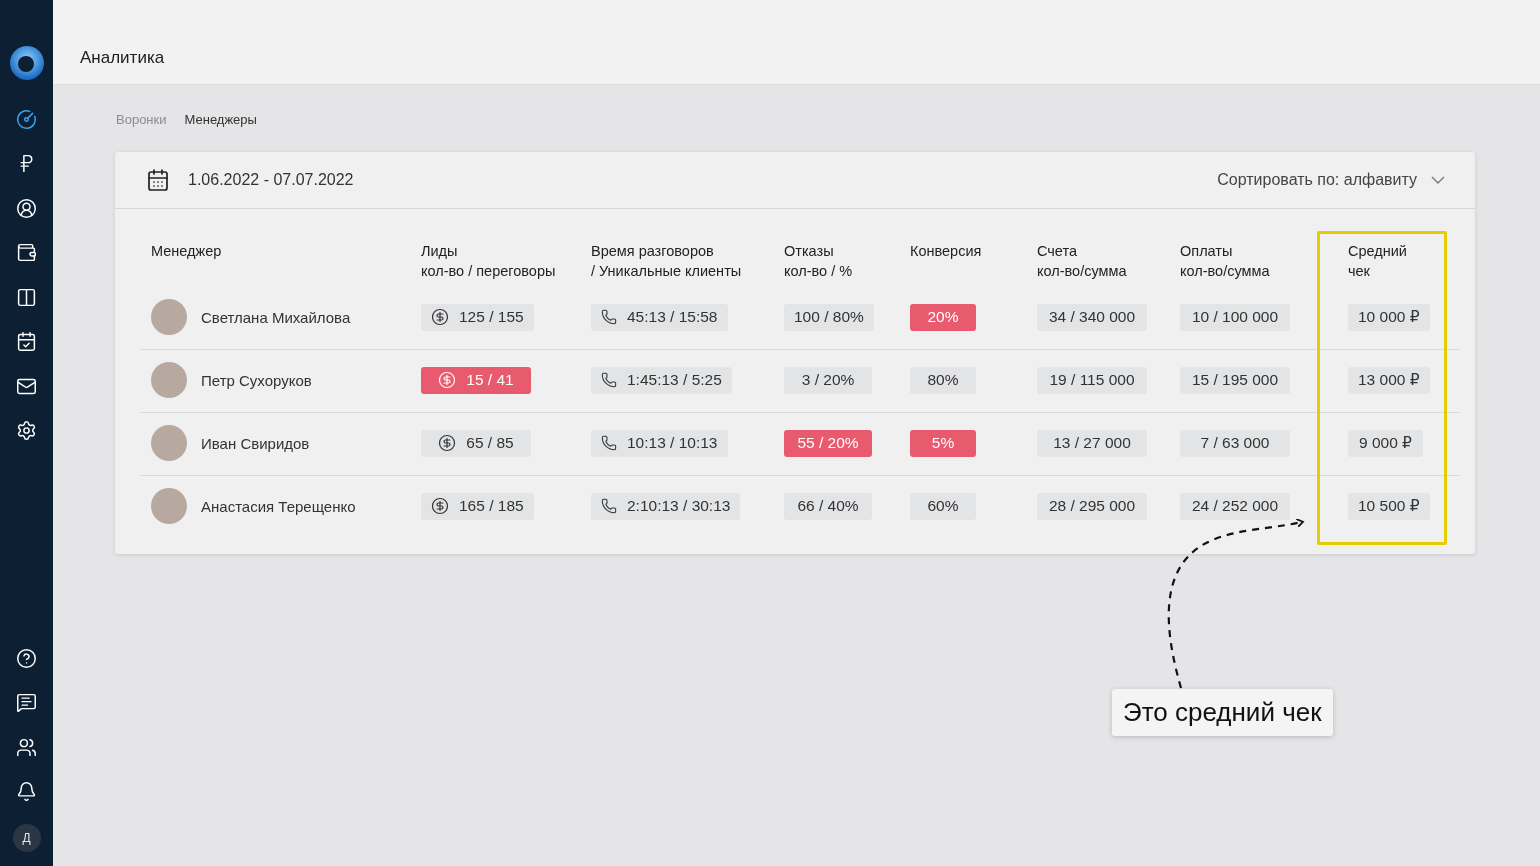 The width and height of the screenshot is (1540, 866). What do you see at coordinates (1389, 380) in the screenshot?
I see `cell-value: 13 000 ₽` at bounding box center [1389, 380].